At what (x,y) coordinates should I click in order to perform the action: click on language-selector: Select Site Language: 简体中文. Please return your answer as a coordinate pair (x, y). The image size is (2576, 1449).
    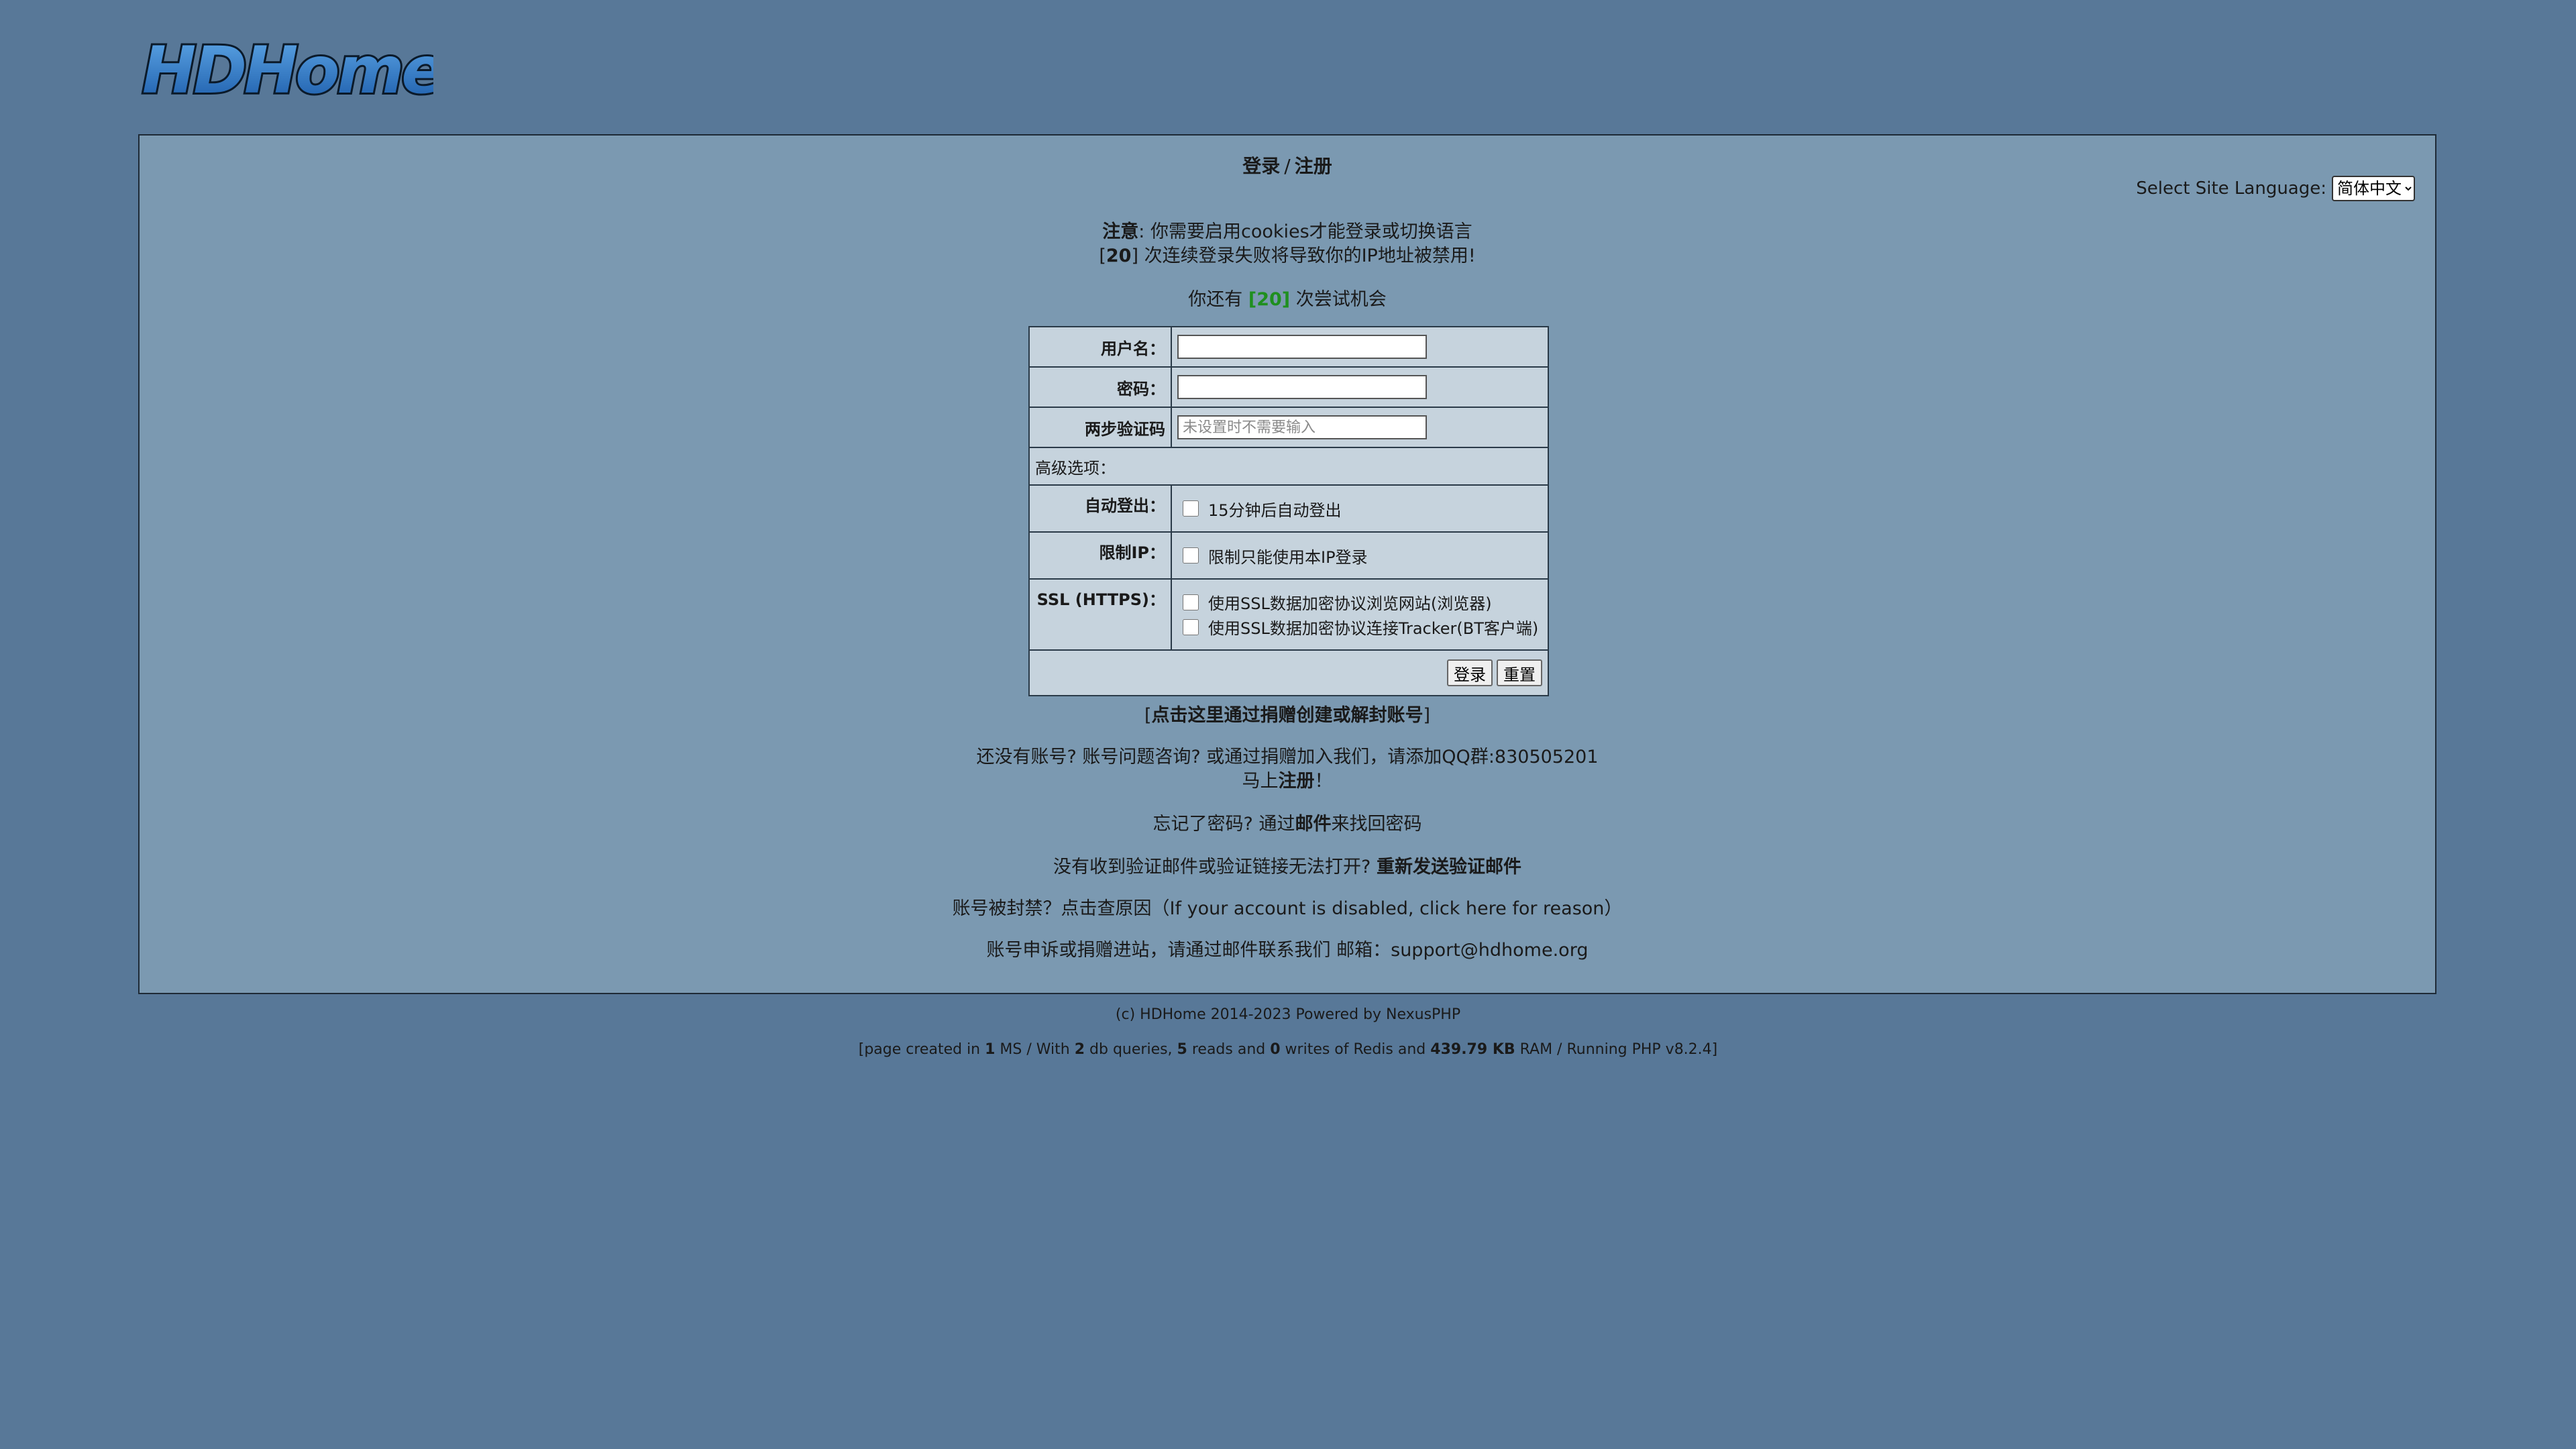
    Looking at the image, I should click on (2275, 188).